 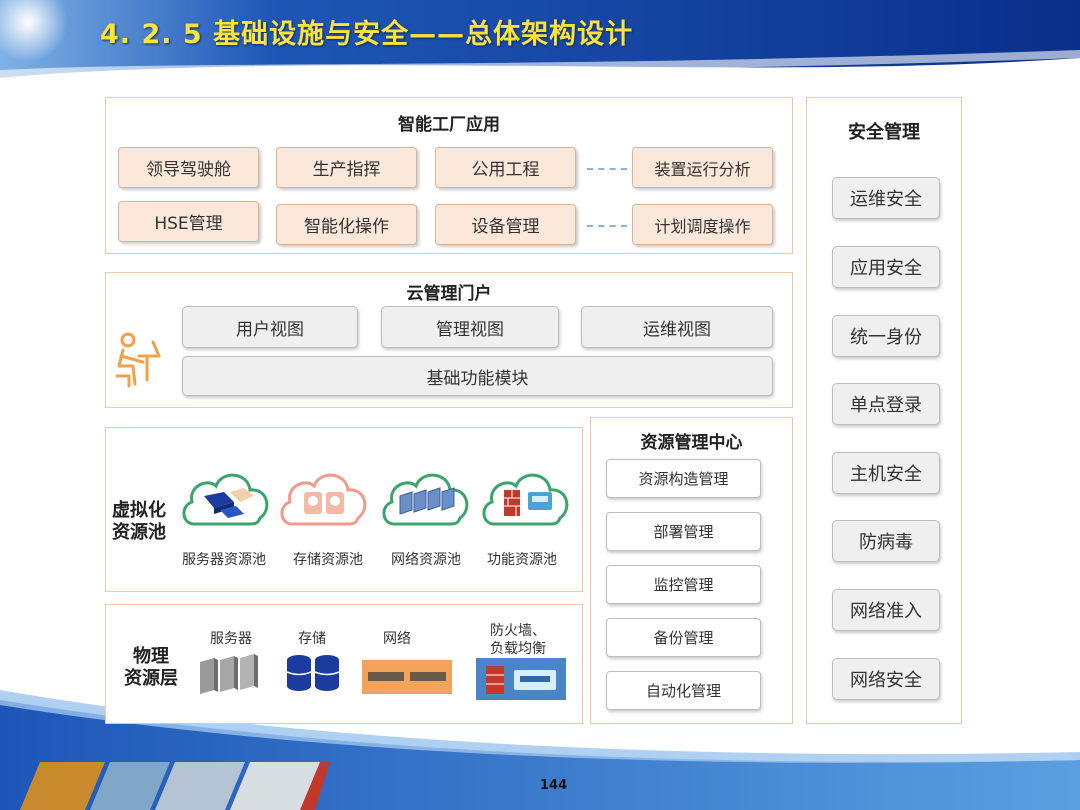 What do you see at coordinates (886, 404) in the screenshot?
I see `security-sso: 单点登录` at bounding box center [886, 404].